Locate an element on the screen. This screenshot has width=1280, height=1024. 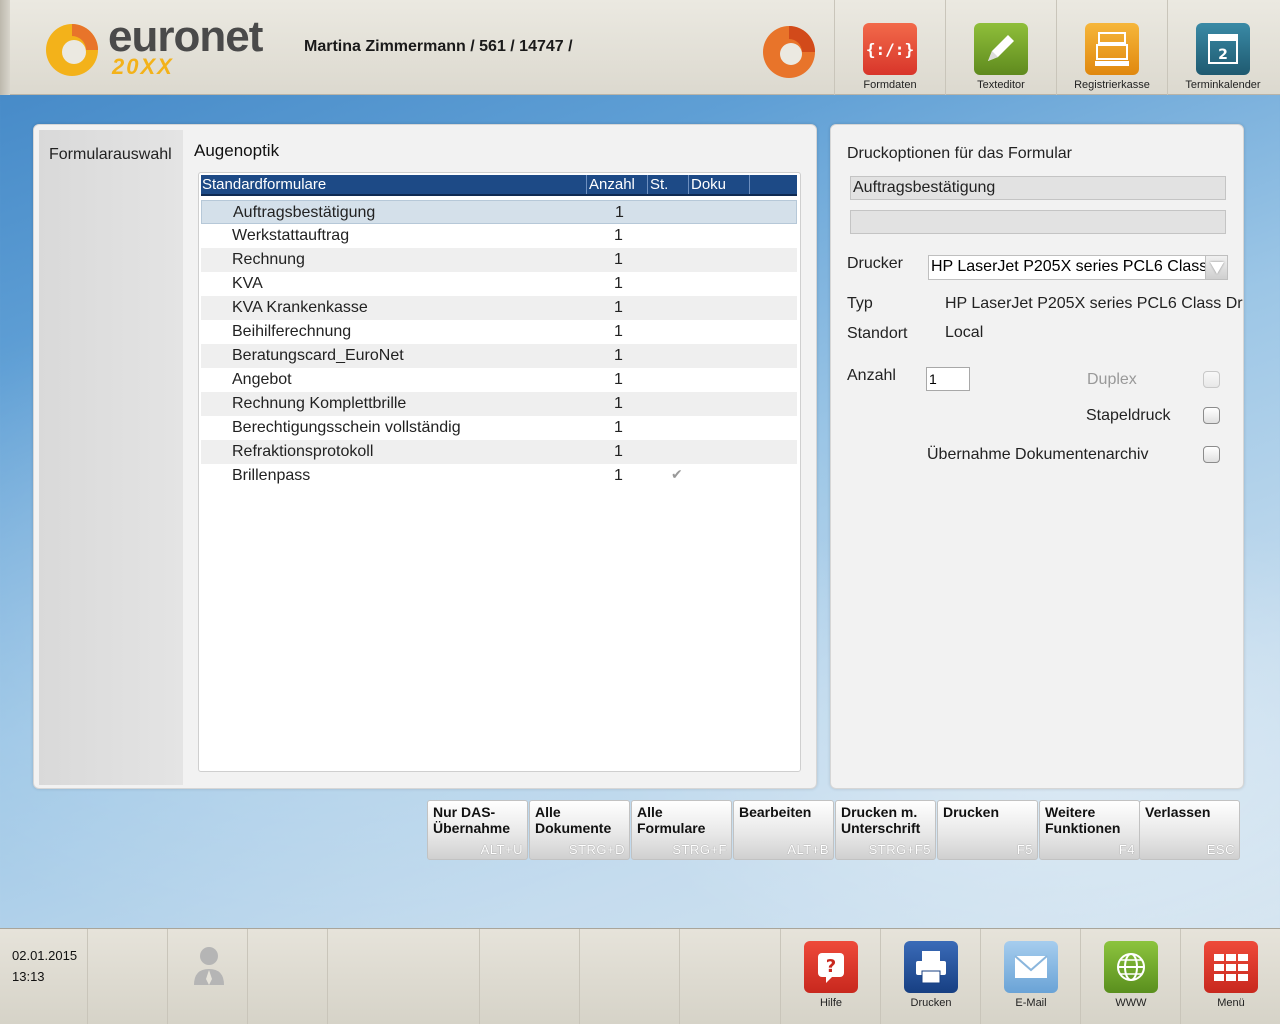
column-header-doku: Doku is located at coordinates (708, 184).